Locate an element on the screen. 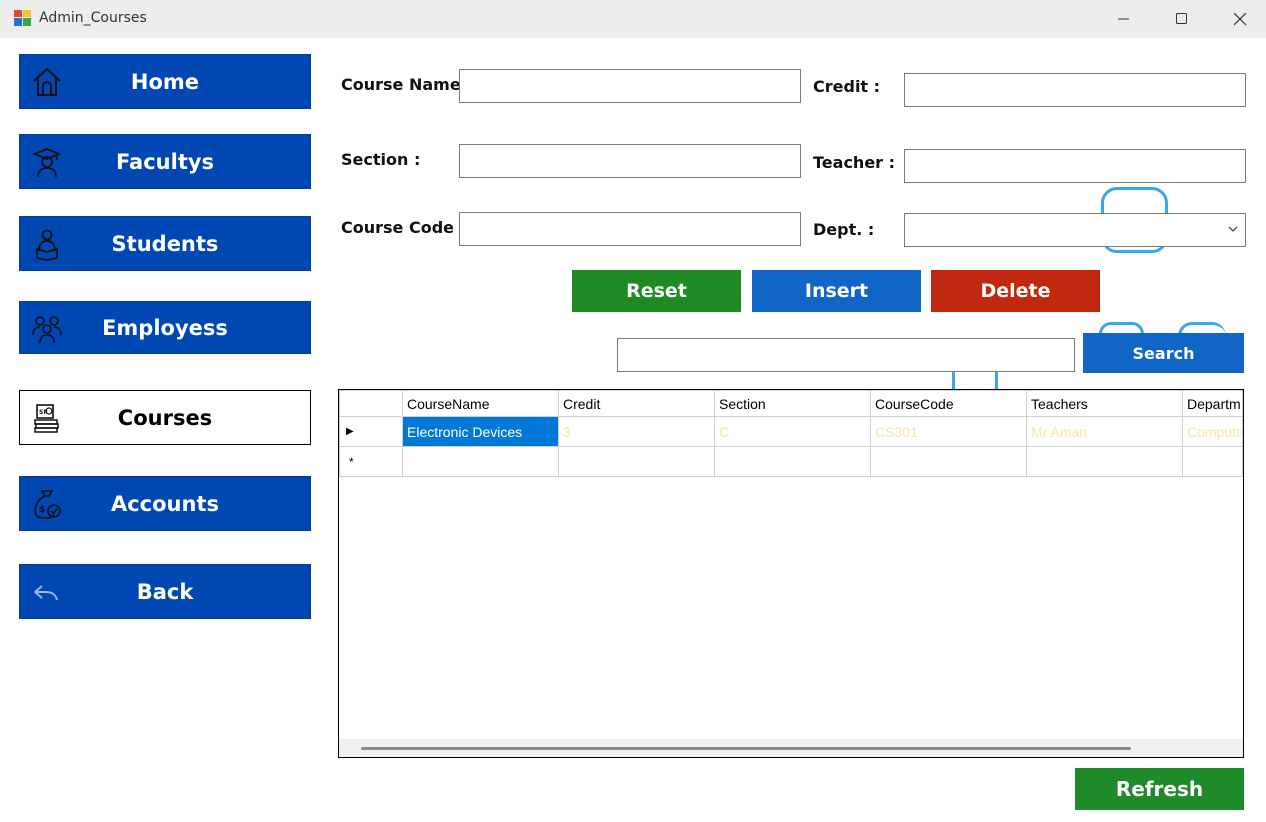  nav-students-label: Students is located at coordinates (165, 243).